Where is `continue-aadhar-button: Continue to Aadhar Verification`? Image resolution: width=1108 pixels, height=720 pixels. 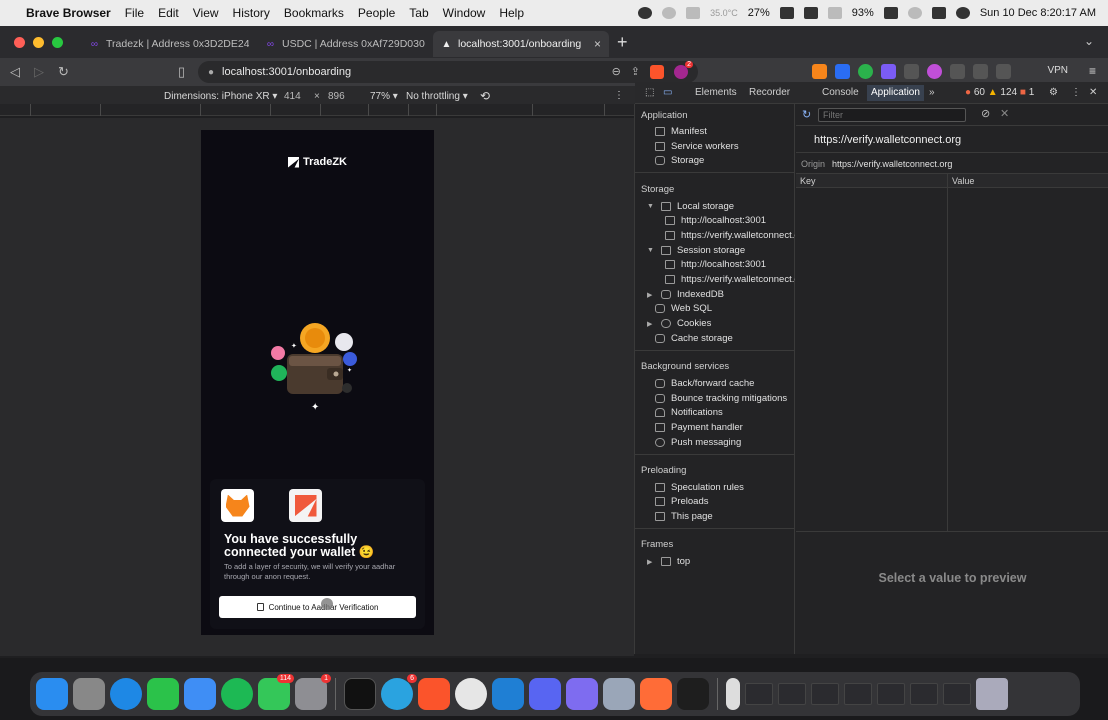 continue-aadhar-button: Continue to Aadhar Verification is located at coordinates (317, 607).